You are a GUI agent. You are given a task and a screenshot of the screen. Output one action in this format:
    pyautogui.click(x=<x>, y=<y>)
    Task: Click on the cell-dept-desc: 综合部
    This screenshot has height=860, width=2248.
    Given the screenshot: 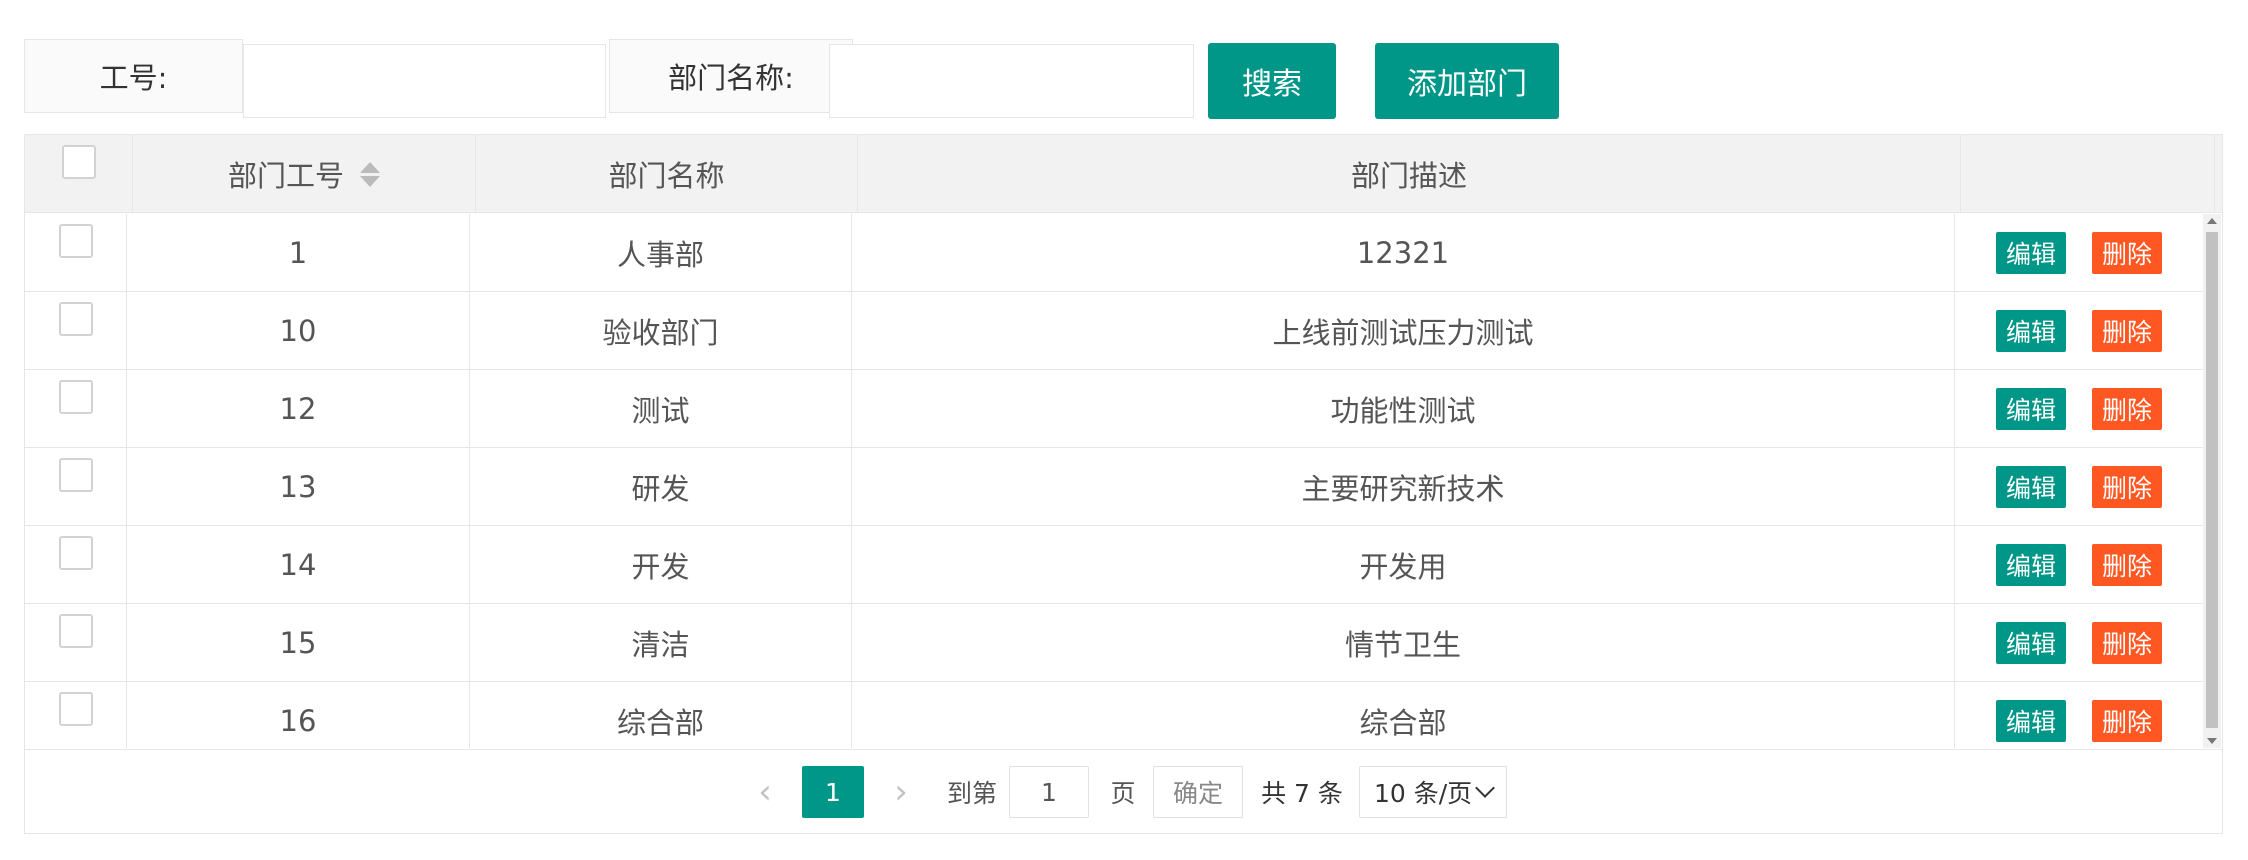 What is the action you would take?
    pyautogui.click(x=1403, y=715)
    